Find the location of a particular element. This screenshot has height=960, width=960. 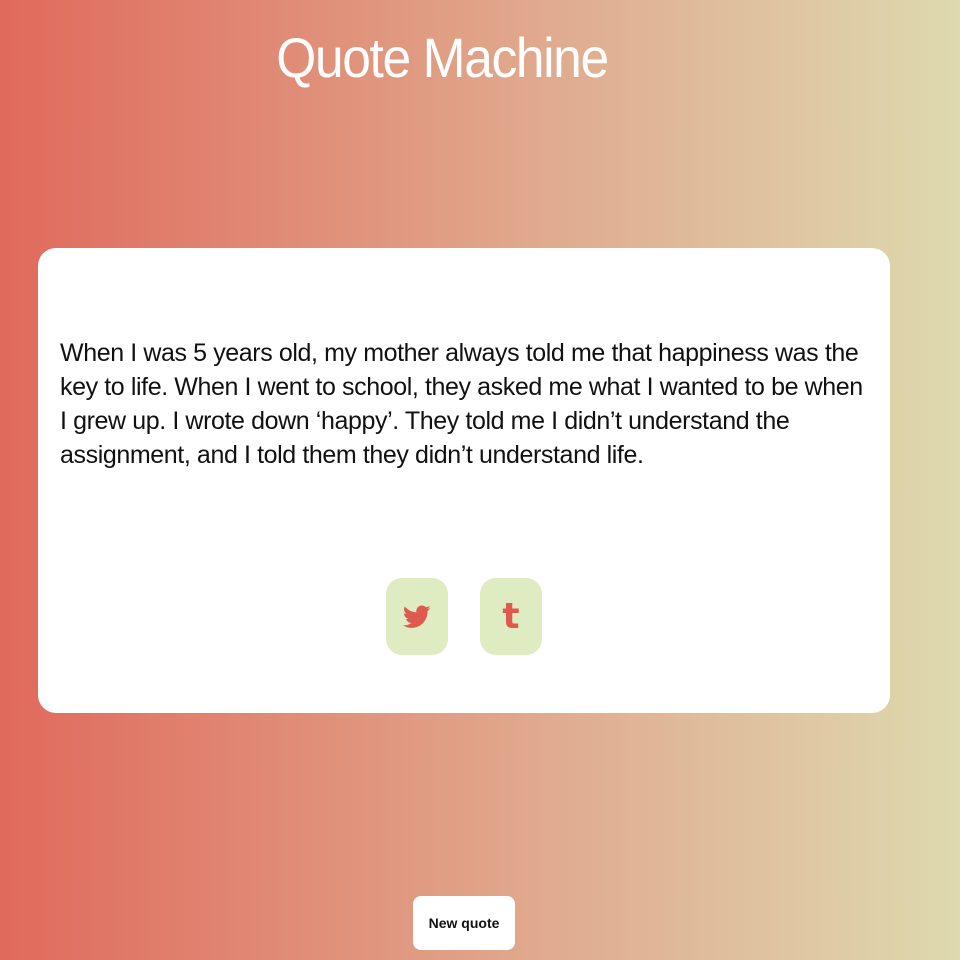

post-tumblr-button: t is located at coordinates (511, 616).